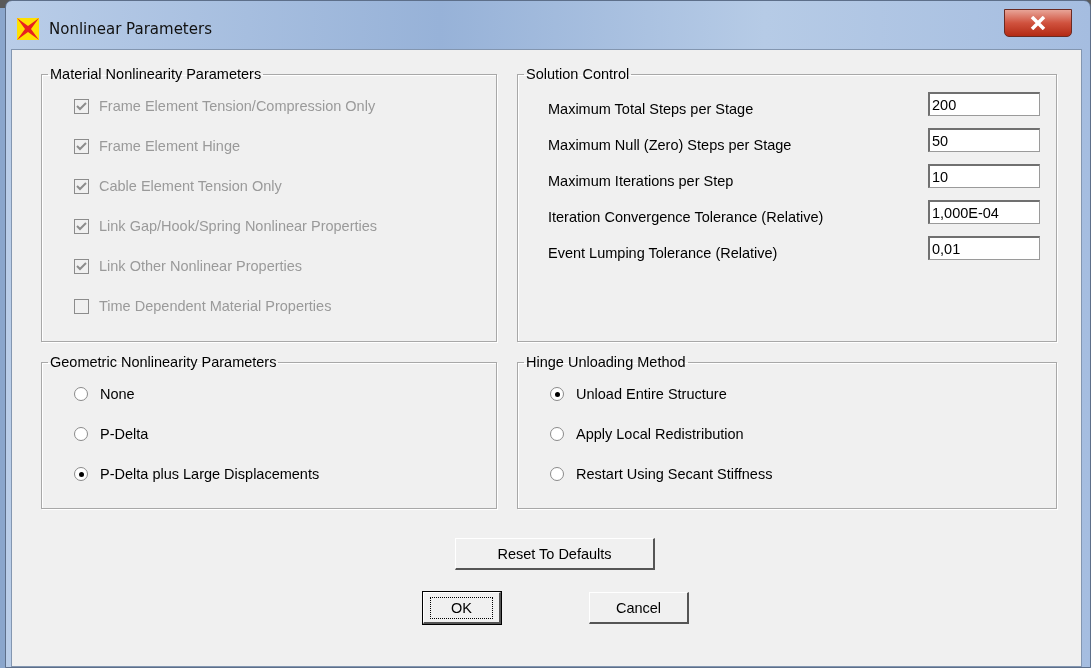 This screenshot has width=1091, height=668. I want to click on field-label: Iteration Convergence Tolerance (Relative), so click(686, 217).